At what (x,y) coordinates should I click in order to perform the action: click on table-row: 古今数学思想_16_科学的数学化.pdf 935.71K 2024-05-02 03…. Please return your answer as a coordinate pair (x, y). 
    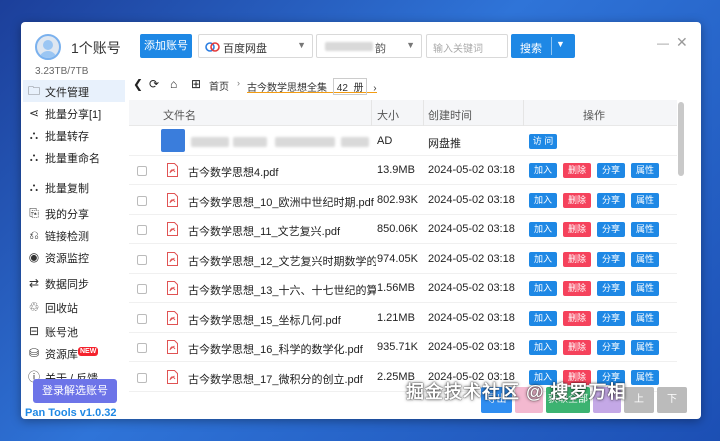
    Looking at the image, I should click on (403, 347).